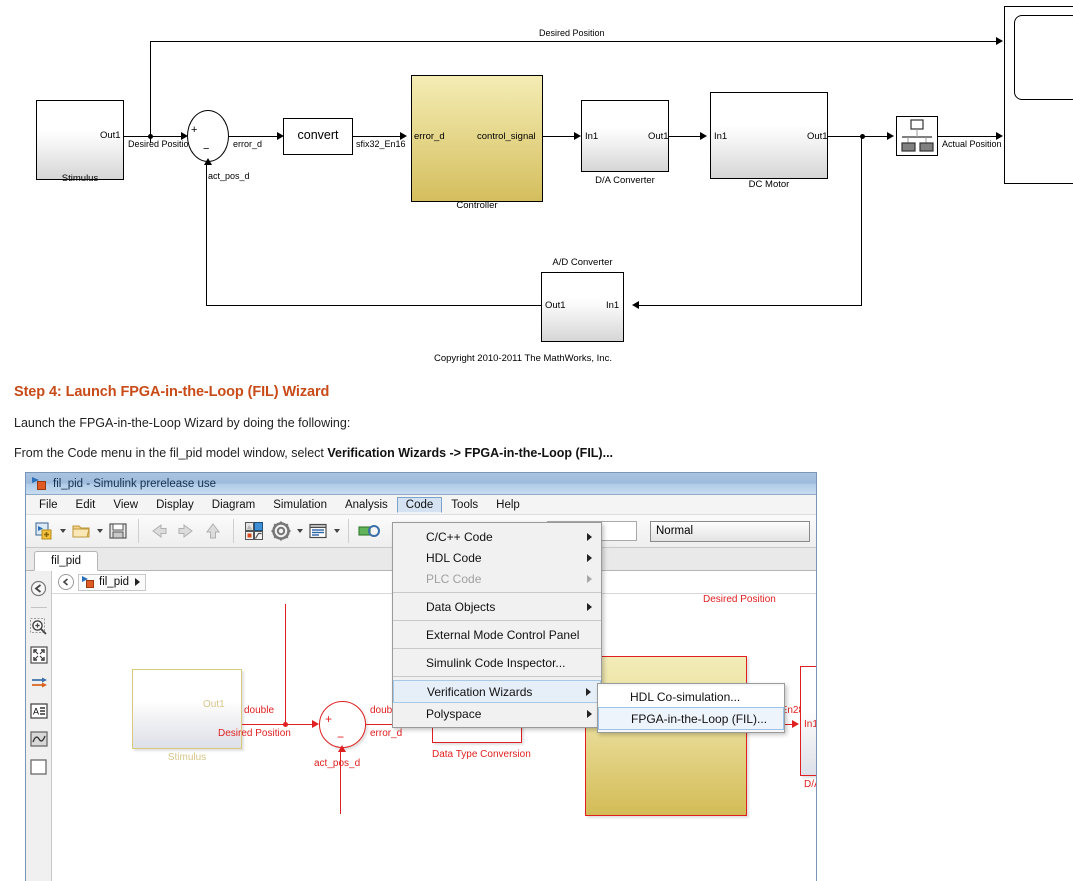 The image size is (1073, 881). I want to click on inner-port-stimulus-out1: Out1, so click(214, 704).